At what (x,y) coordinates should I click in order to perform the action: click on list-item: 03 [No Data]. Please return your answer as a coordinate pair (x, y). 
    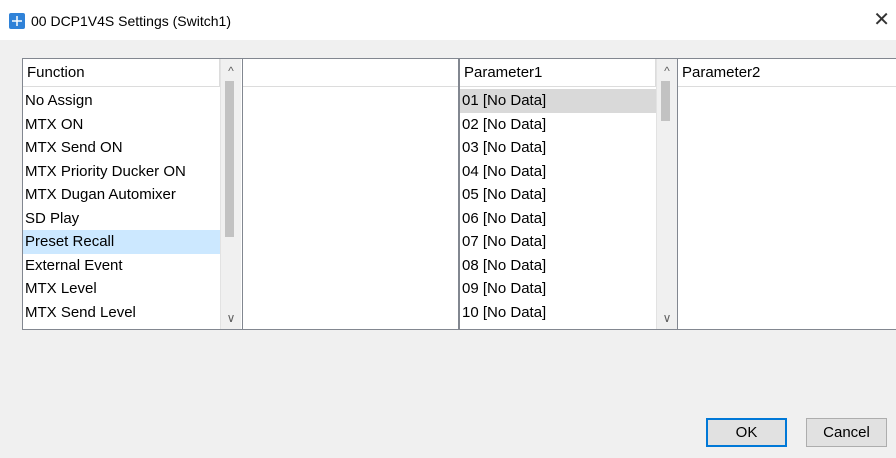
    Looking at the image, I should click on (558, 148).